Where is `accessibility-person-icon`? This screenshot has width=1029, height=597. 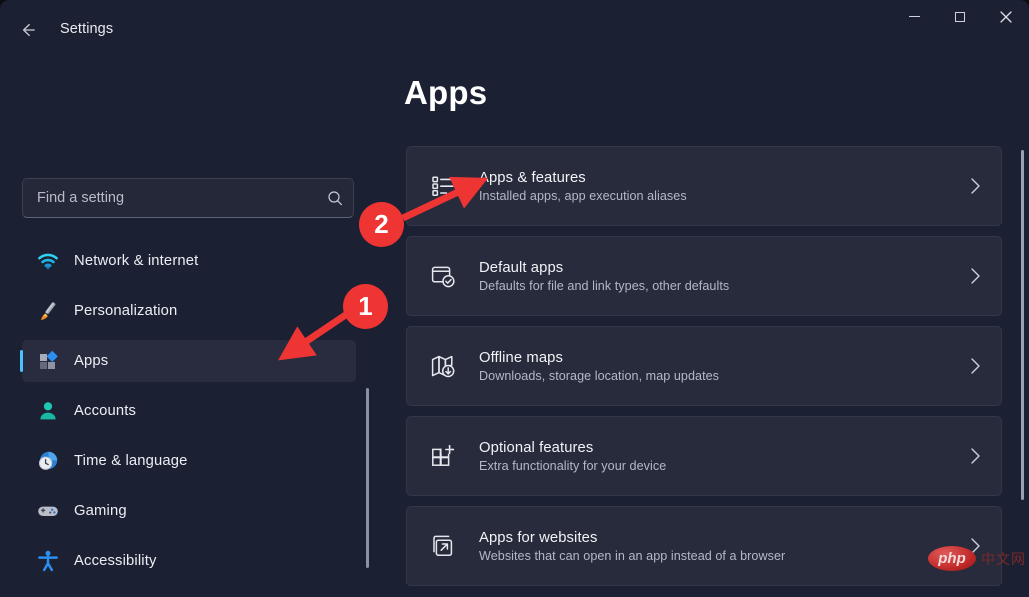
accessibility-person-icon is located at coordinates (48, 561).